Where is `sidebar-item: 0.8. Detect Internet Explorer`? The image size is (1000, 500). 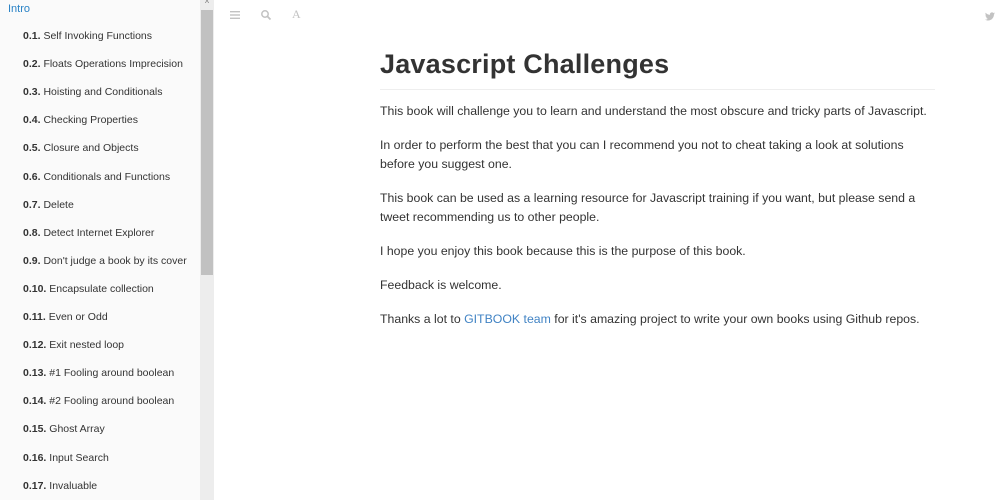 sidebar-item: 0.8. Detect Internet Explorer is located at coordinates (88, 233).